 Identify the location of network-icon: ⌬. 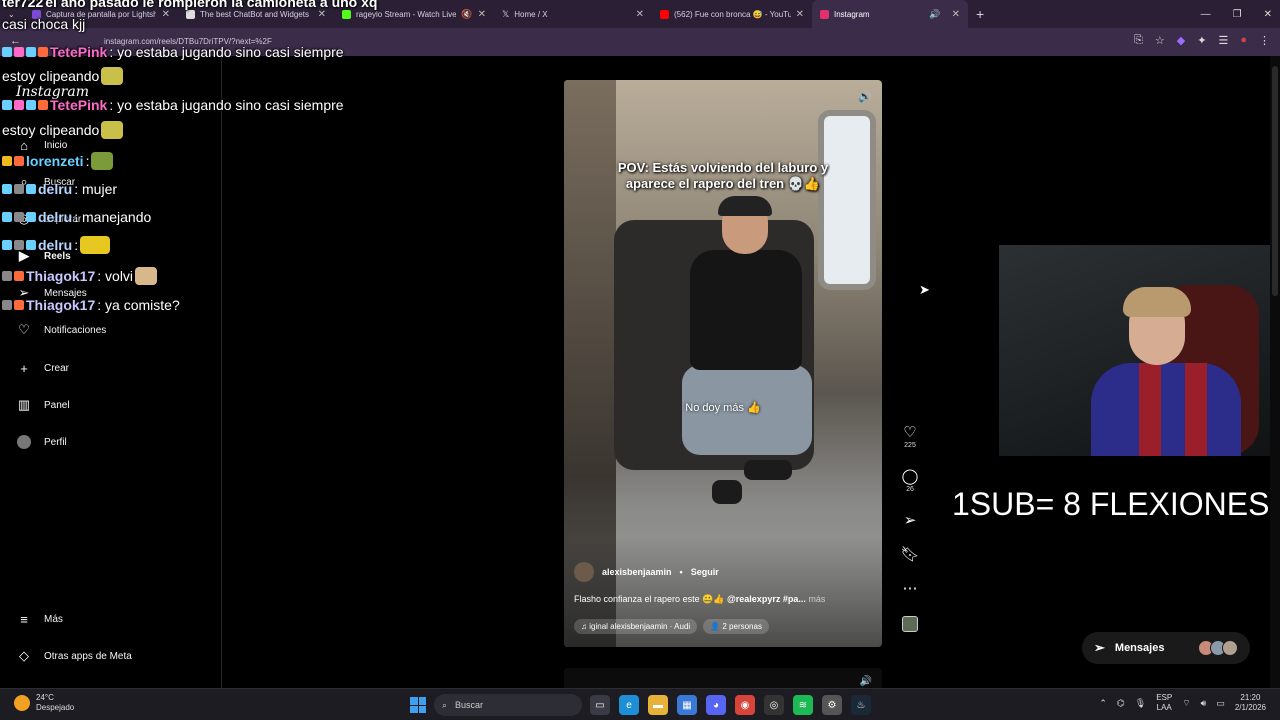
(1121, 703).